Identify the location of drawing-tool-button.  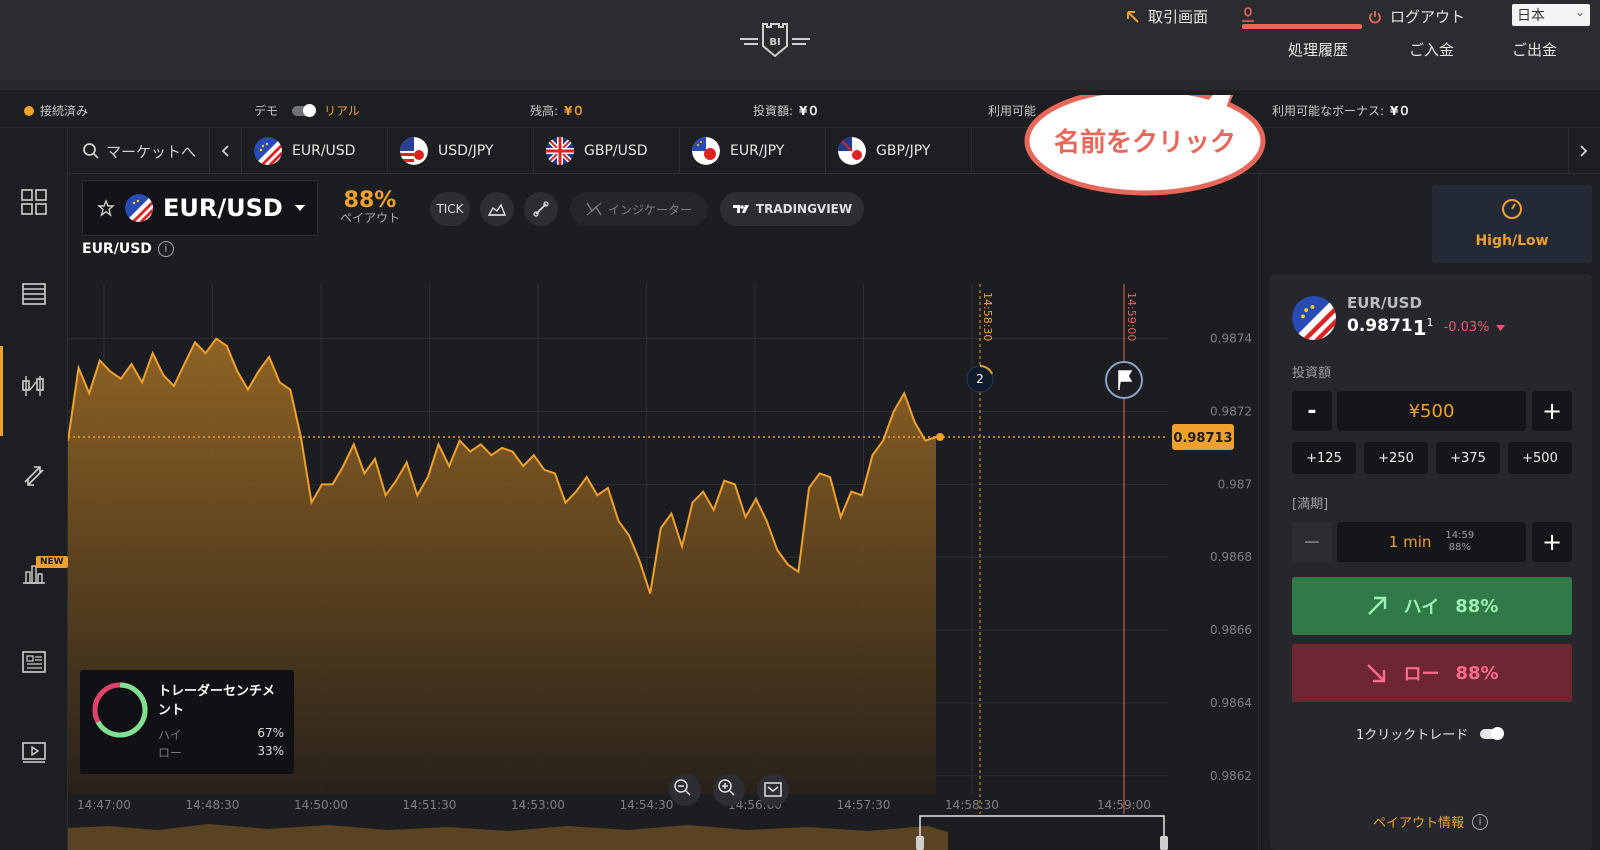
(541, 209).